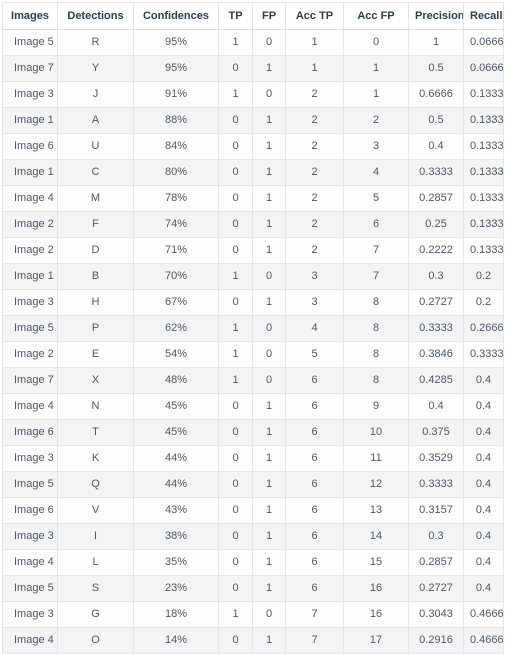 Image resolution: width=511 pixels, height=654 pixels. What do you see at coordinates (176, 614) in the screenshot?
I see `cell-confidences: 18%` at bounding box center [176, 614].